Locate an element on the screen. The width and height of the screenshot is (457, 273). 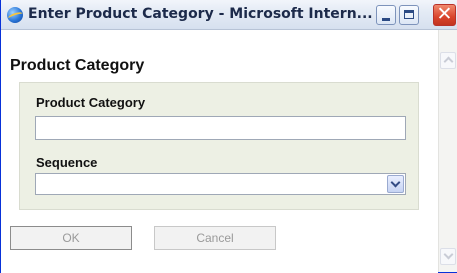
product-category-input is located at coordinates (220, 128).